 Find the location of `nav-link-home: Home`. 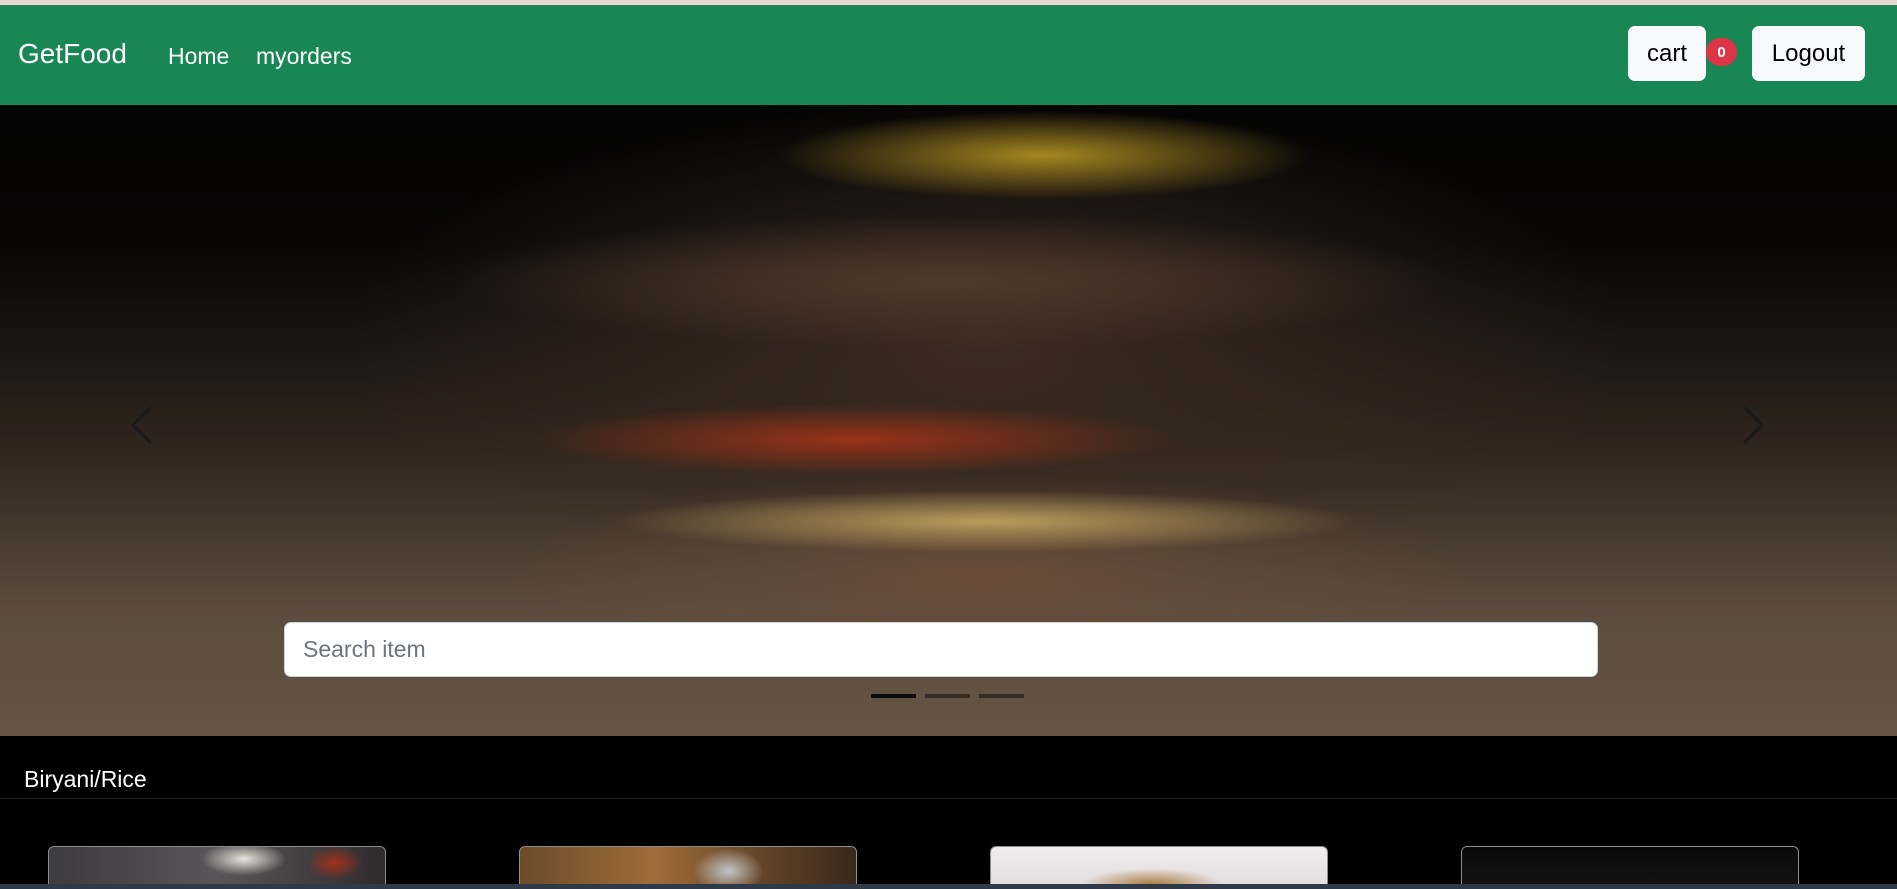

nav-link-home: Home is located at coordinates (198, 56).